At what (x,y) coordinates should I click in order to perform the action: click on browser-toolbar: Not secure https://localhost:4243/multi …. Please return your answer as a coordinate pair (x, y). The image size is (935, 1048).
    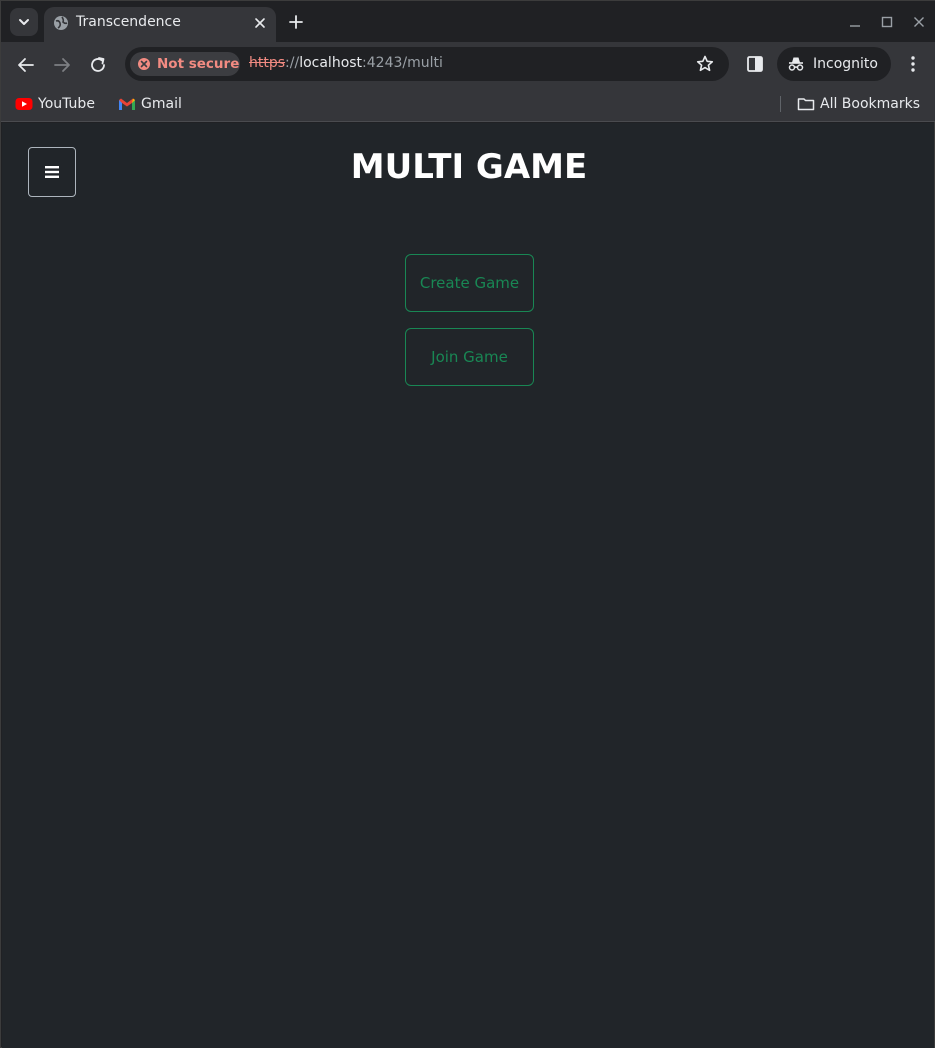
    Looking at the image, I should click on (468, 64).